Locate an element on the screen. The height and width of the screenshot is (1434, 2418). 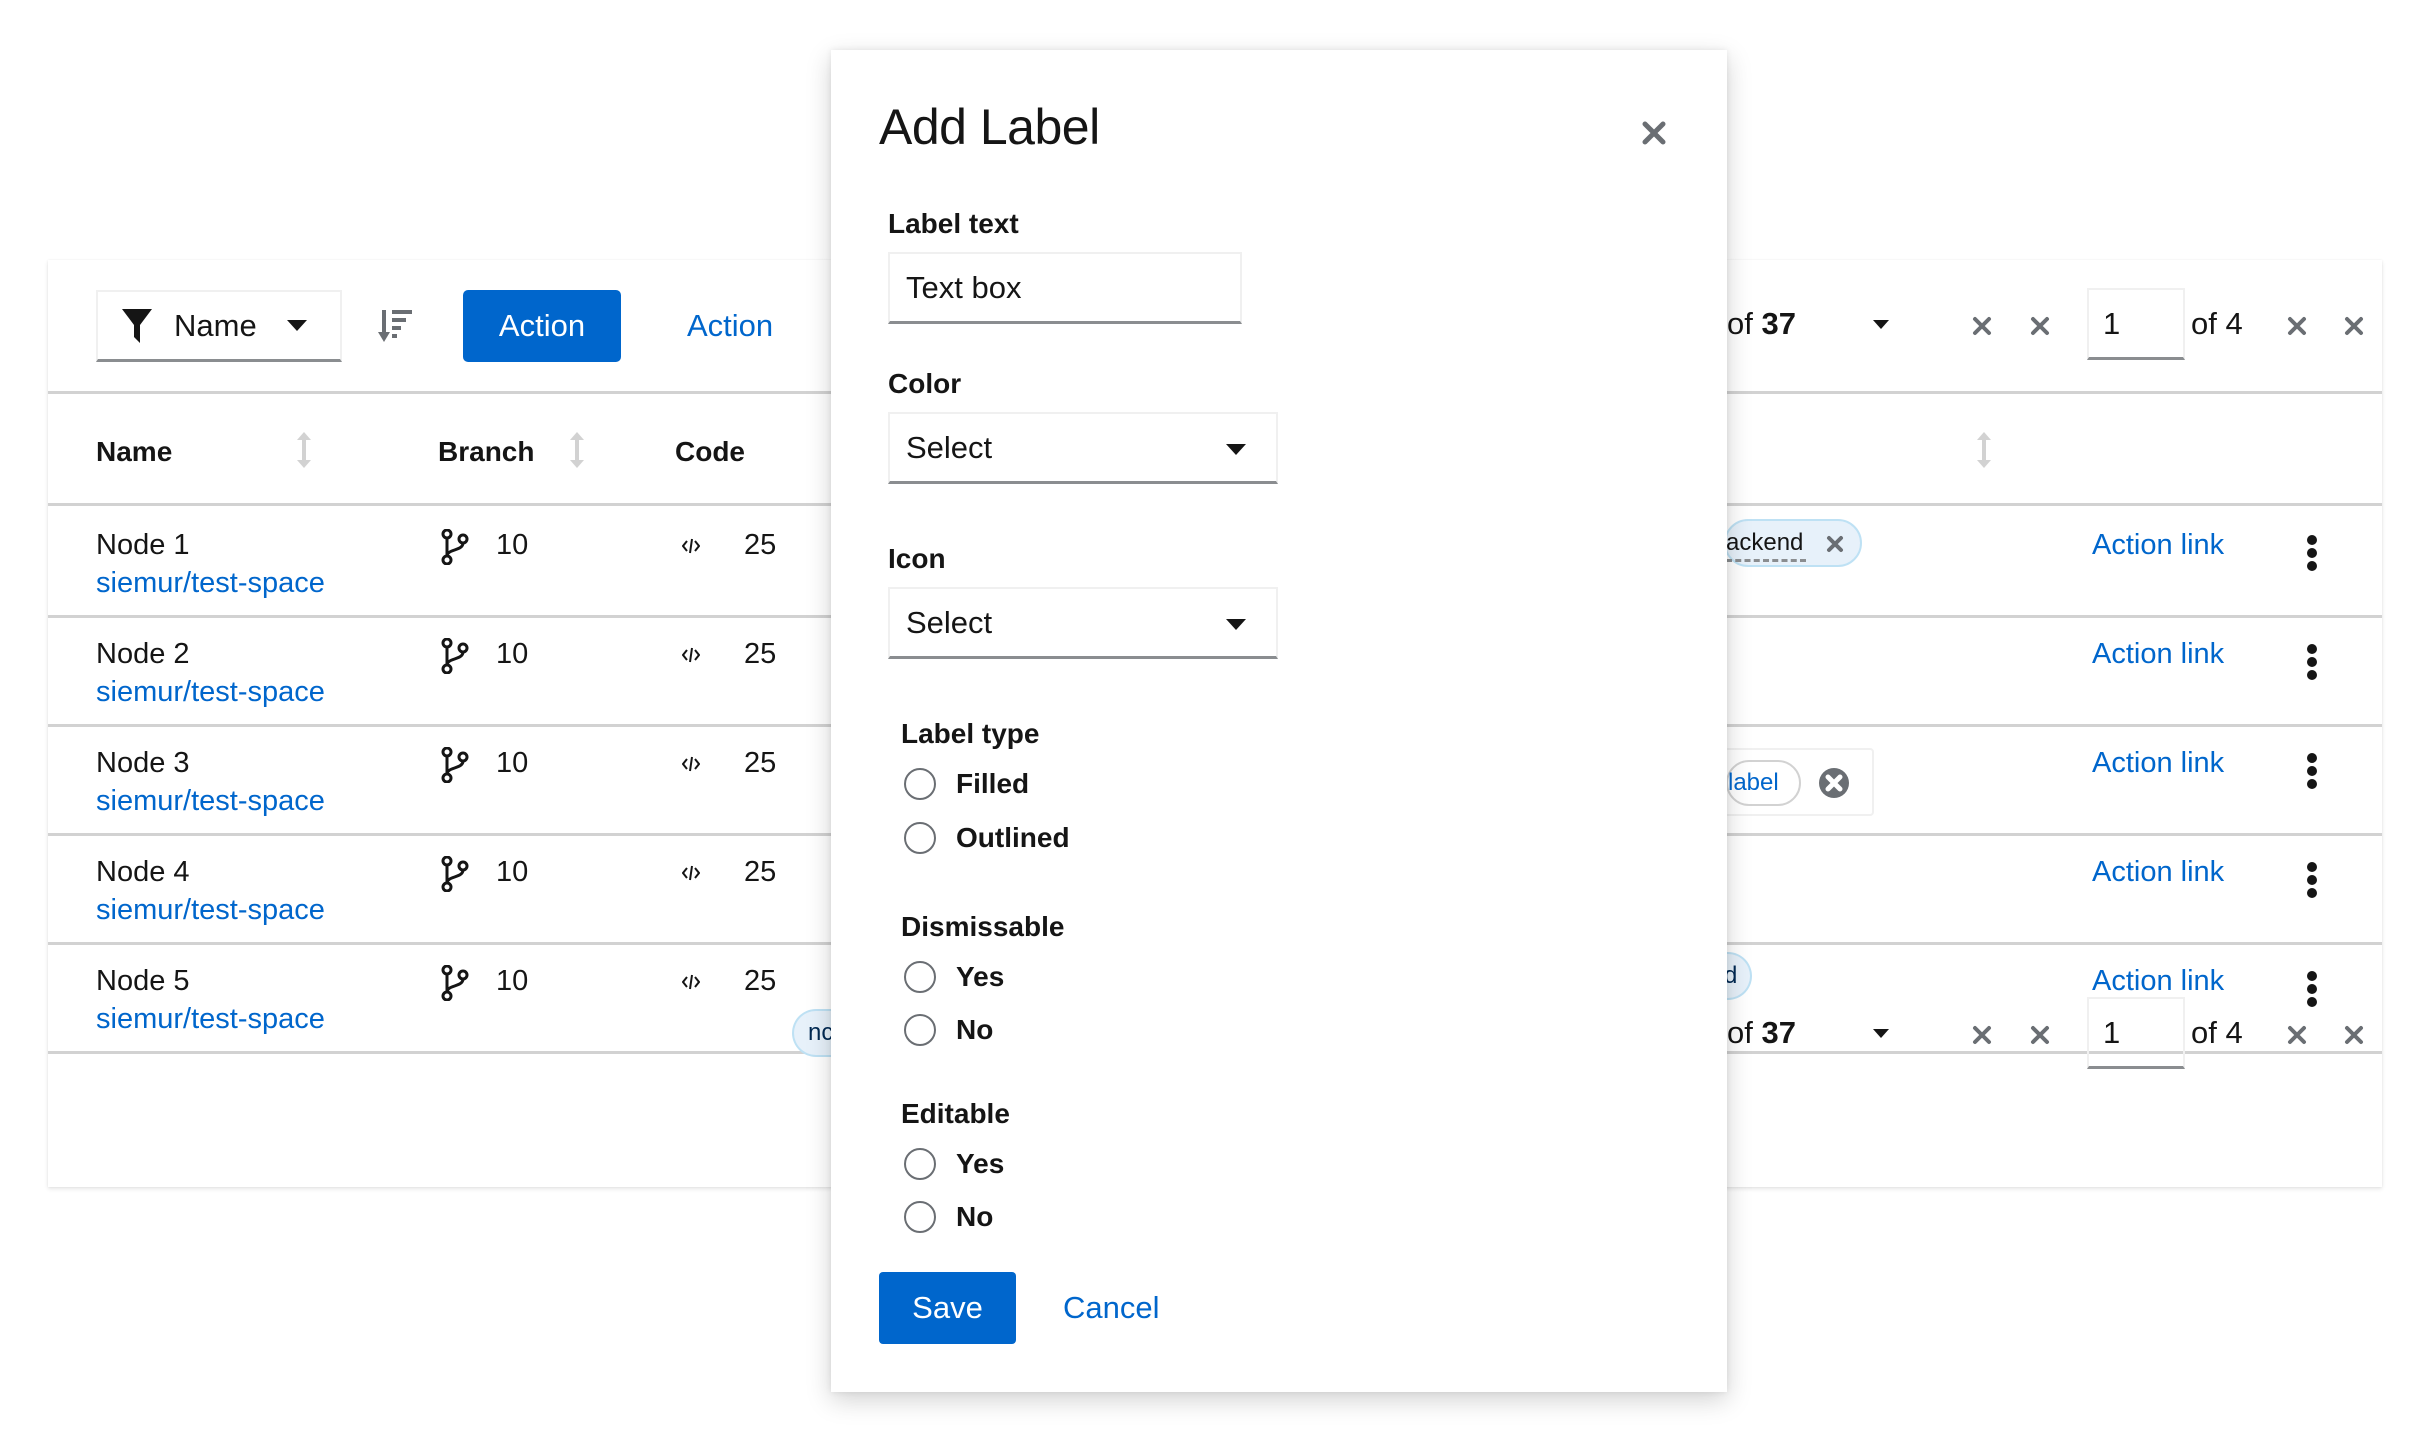
label-chip-backend: ackend is located at coordinates (1793, 543).